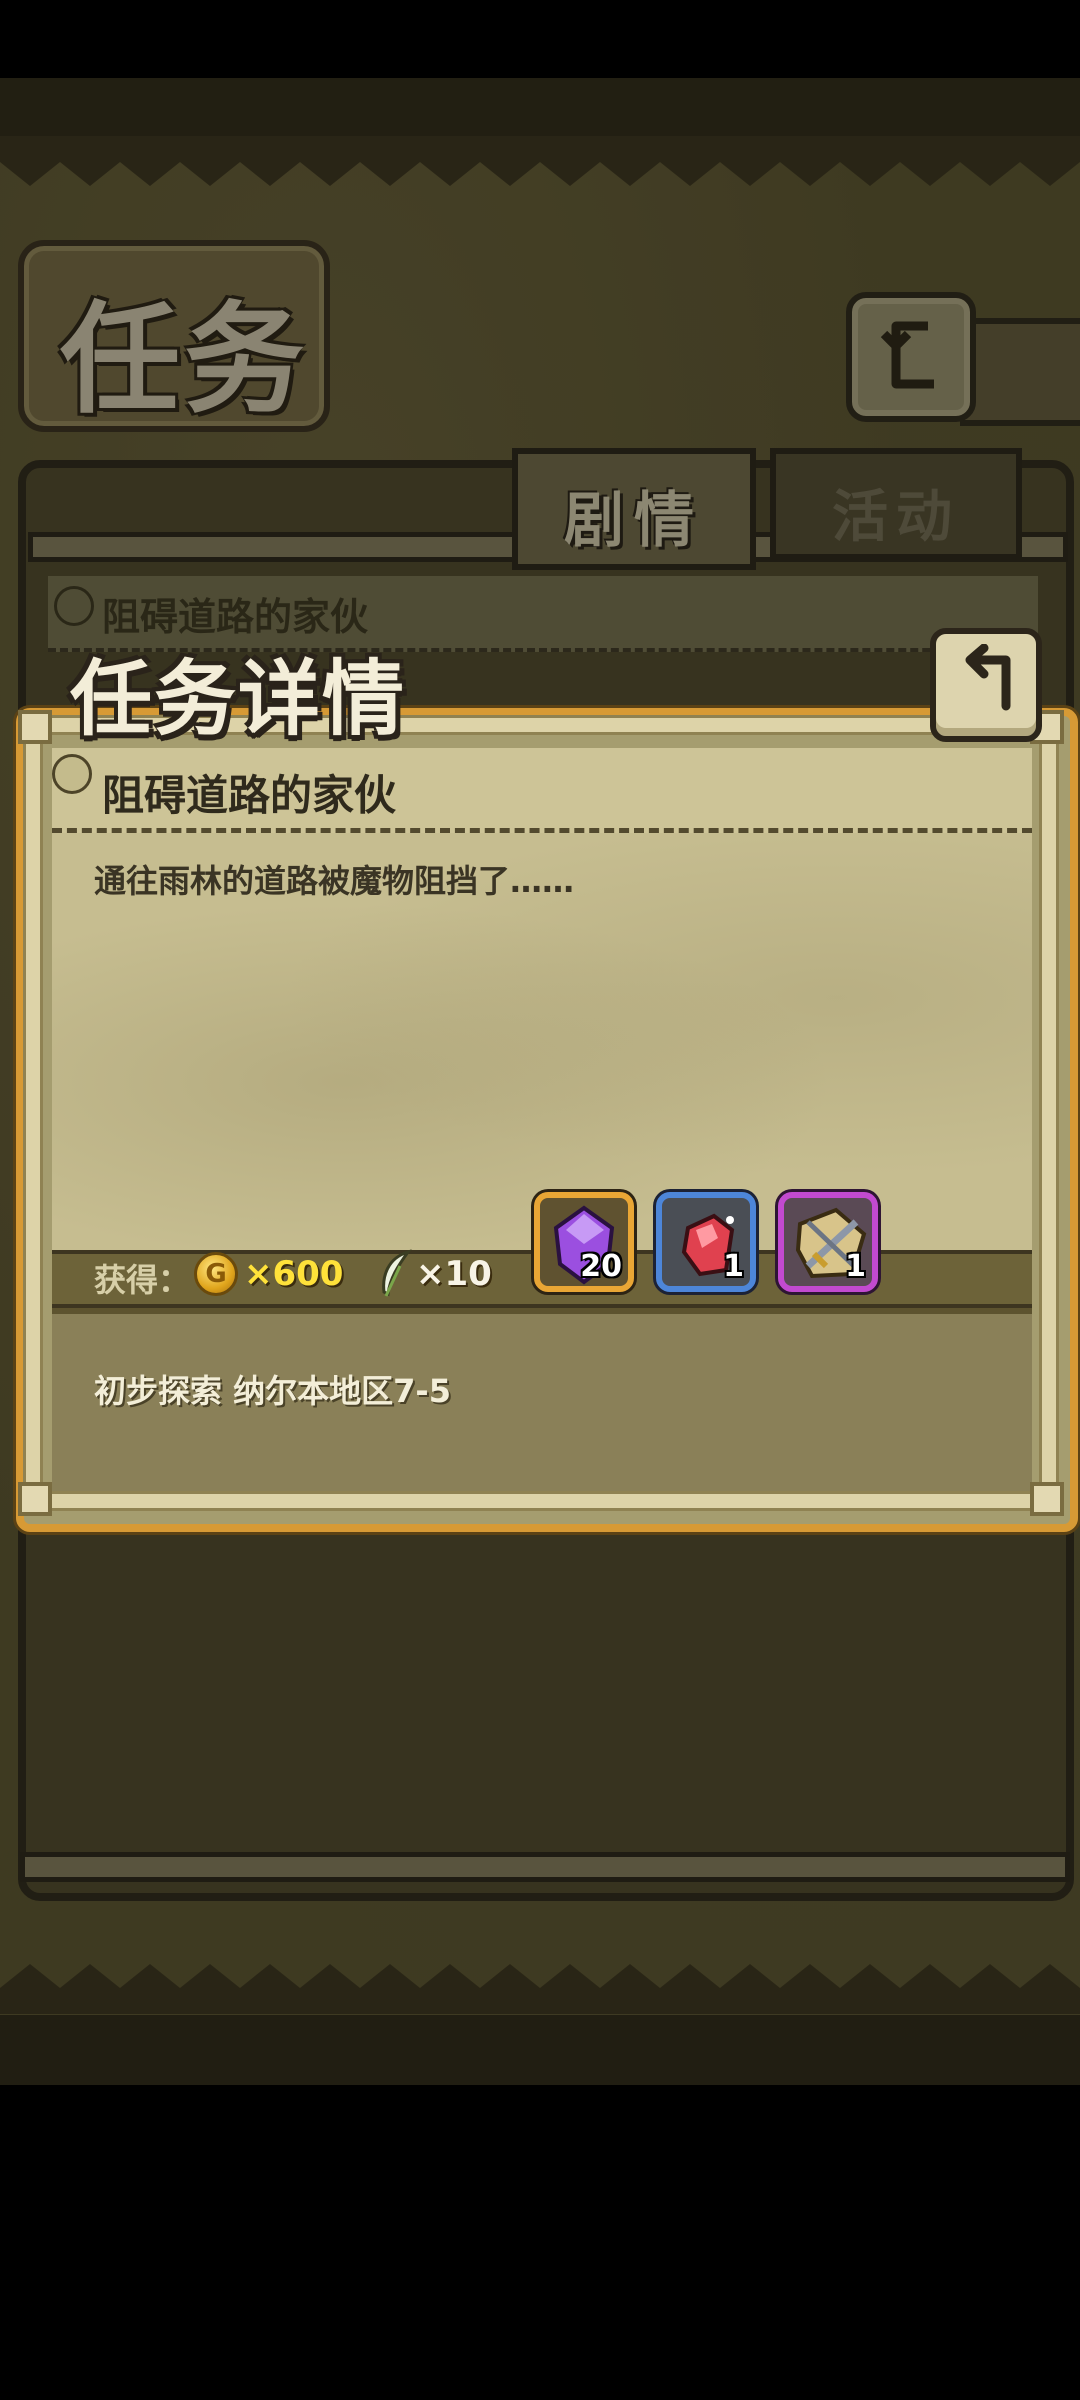 The image size is (1080, 2400). Describe the element at coordinates (988, 677) in the screenshot. I see `return-arrow-icon` at that location.